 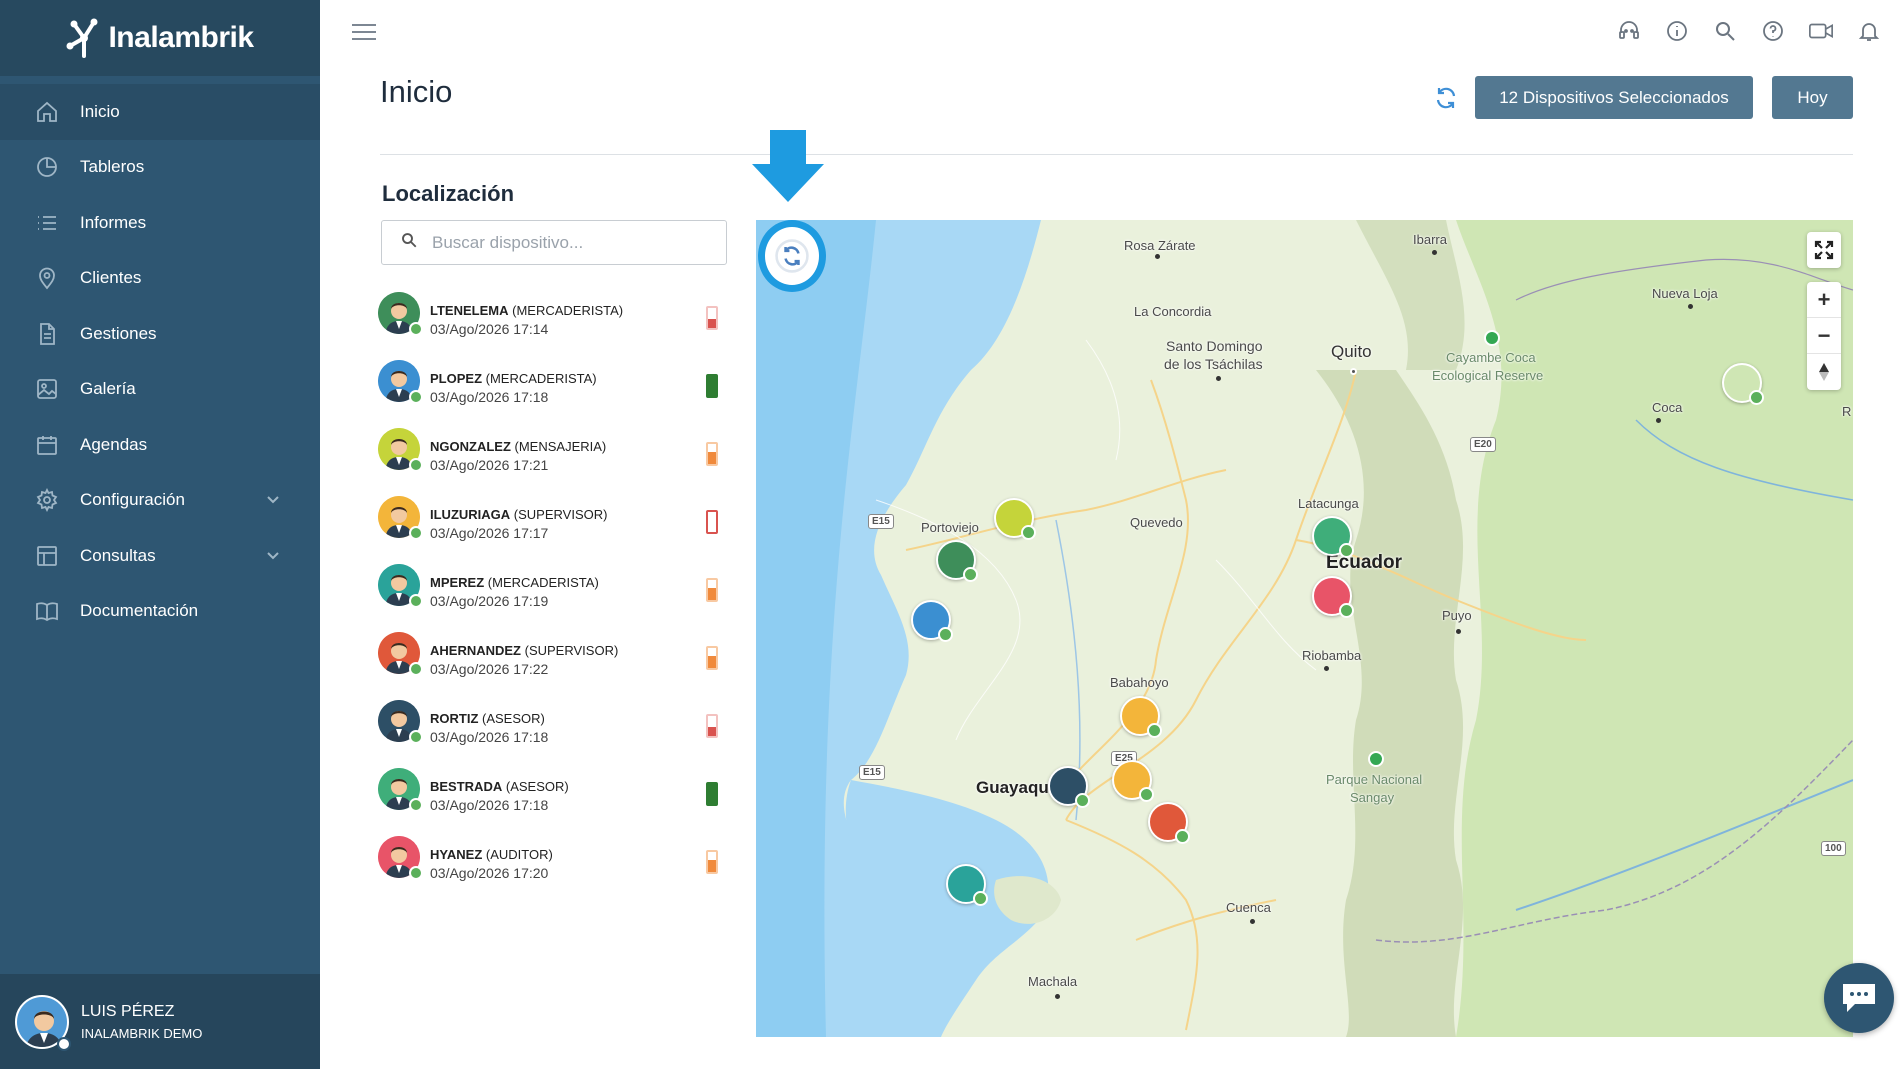 I want to click on sidebar-item-label: Tableros, so click(x=112, y=167).